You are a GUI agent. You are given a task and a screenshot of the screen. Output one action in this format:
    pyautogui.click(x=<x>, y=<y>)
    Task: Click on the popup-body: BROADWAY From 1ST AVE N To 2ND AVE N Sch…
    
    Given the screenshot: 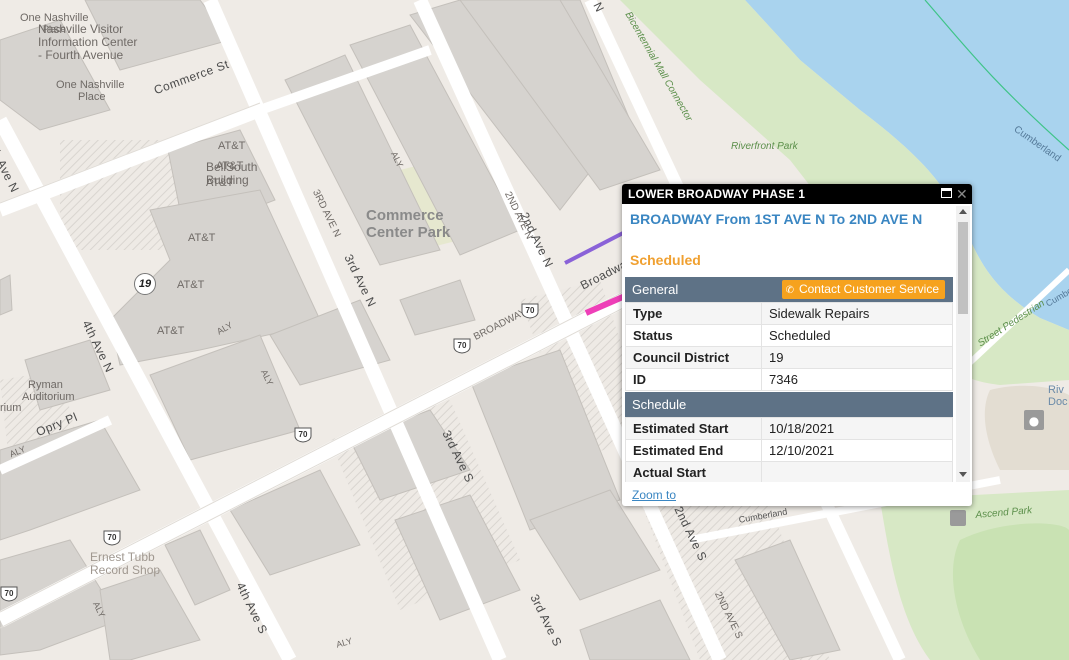 What is the action you would take?
    pyautogui.click(x=789, y=344)
    